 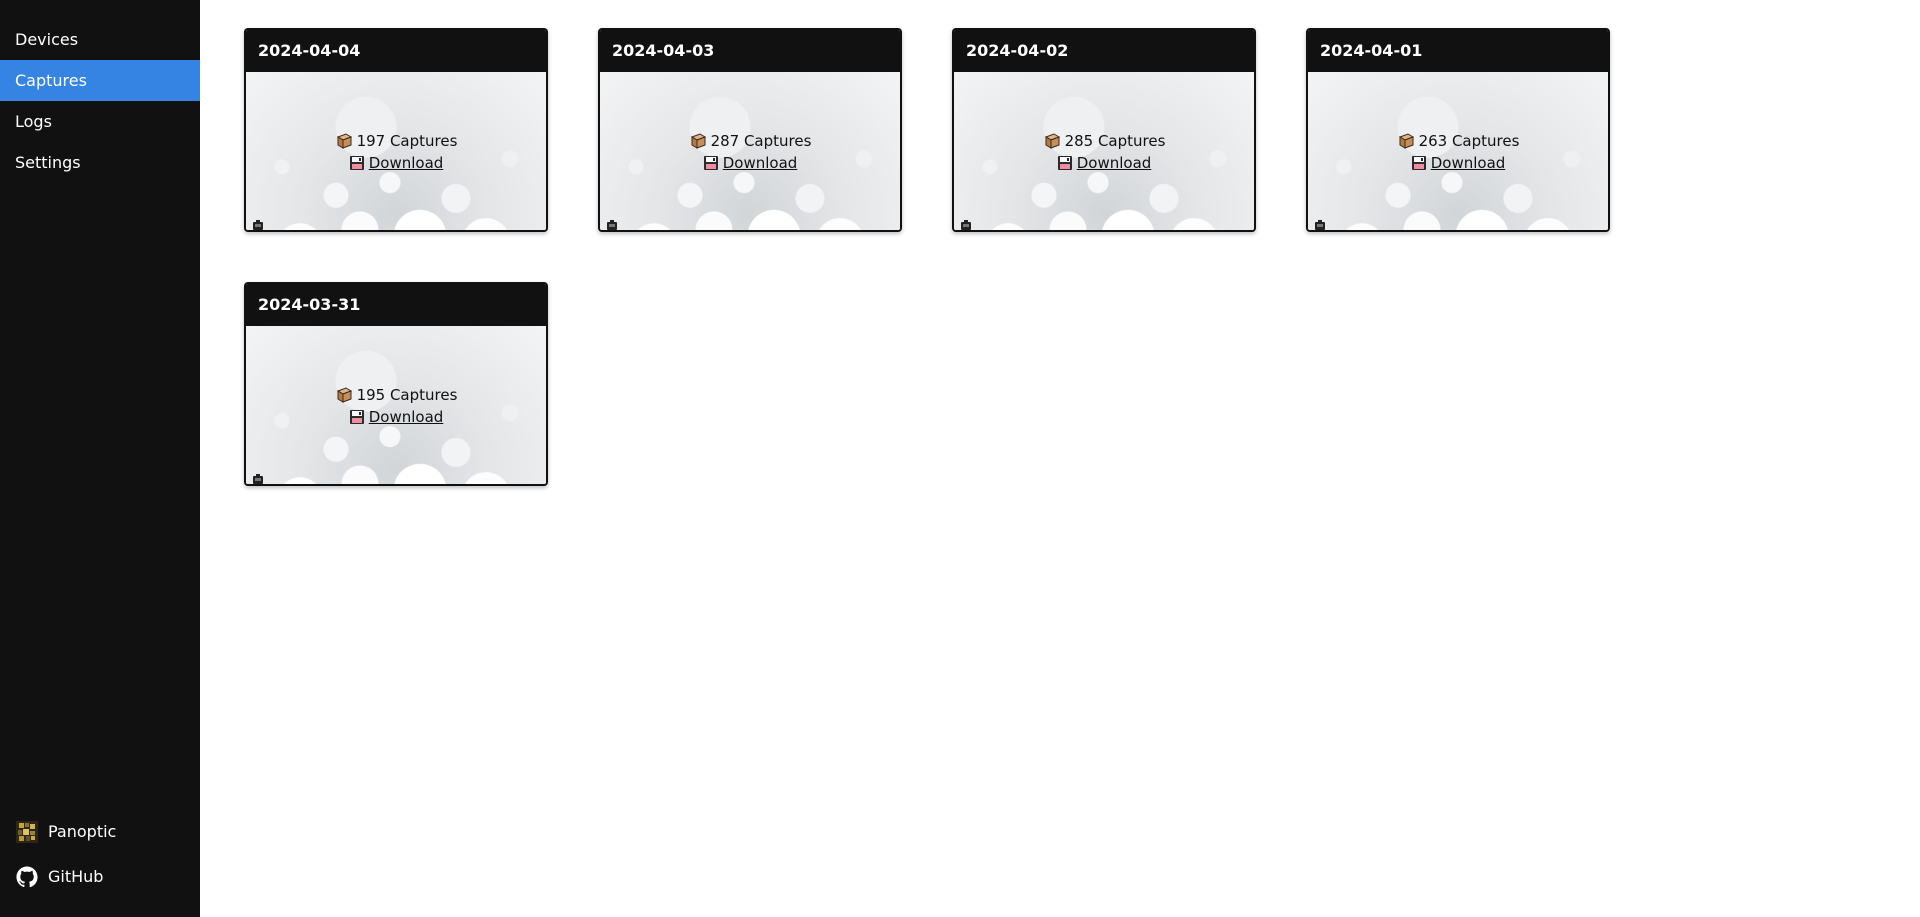 What do you see at coordinates (27, 877) in the screenshot?
I see `github-icon` at bounding box center [27, 877].